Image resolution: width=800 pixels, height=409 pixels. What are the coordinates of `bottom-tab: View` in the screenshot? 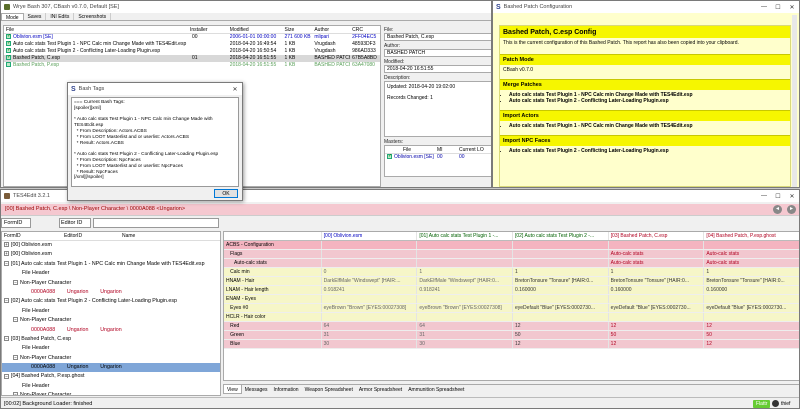 It's located at (232, 389).